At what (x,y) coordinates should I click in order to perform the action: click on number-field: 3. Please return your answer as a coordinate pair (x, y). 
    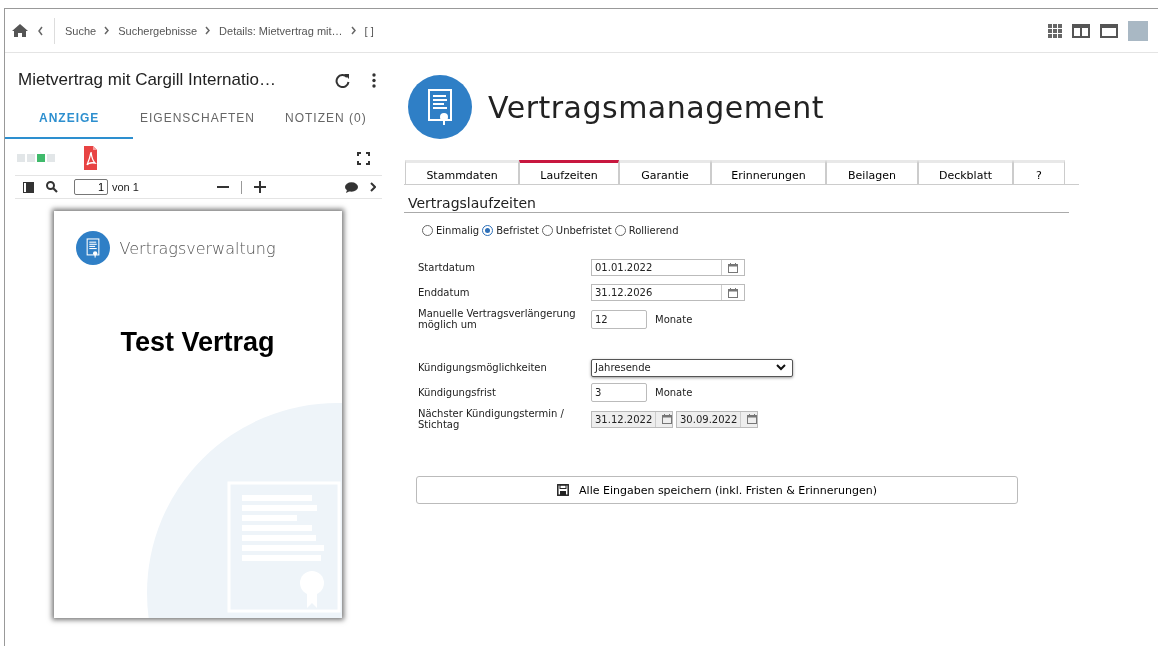
    Looking at the image, I should click on (619, 392).